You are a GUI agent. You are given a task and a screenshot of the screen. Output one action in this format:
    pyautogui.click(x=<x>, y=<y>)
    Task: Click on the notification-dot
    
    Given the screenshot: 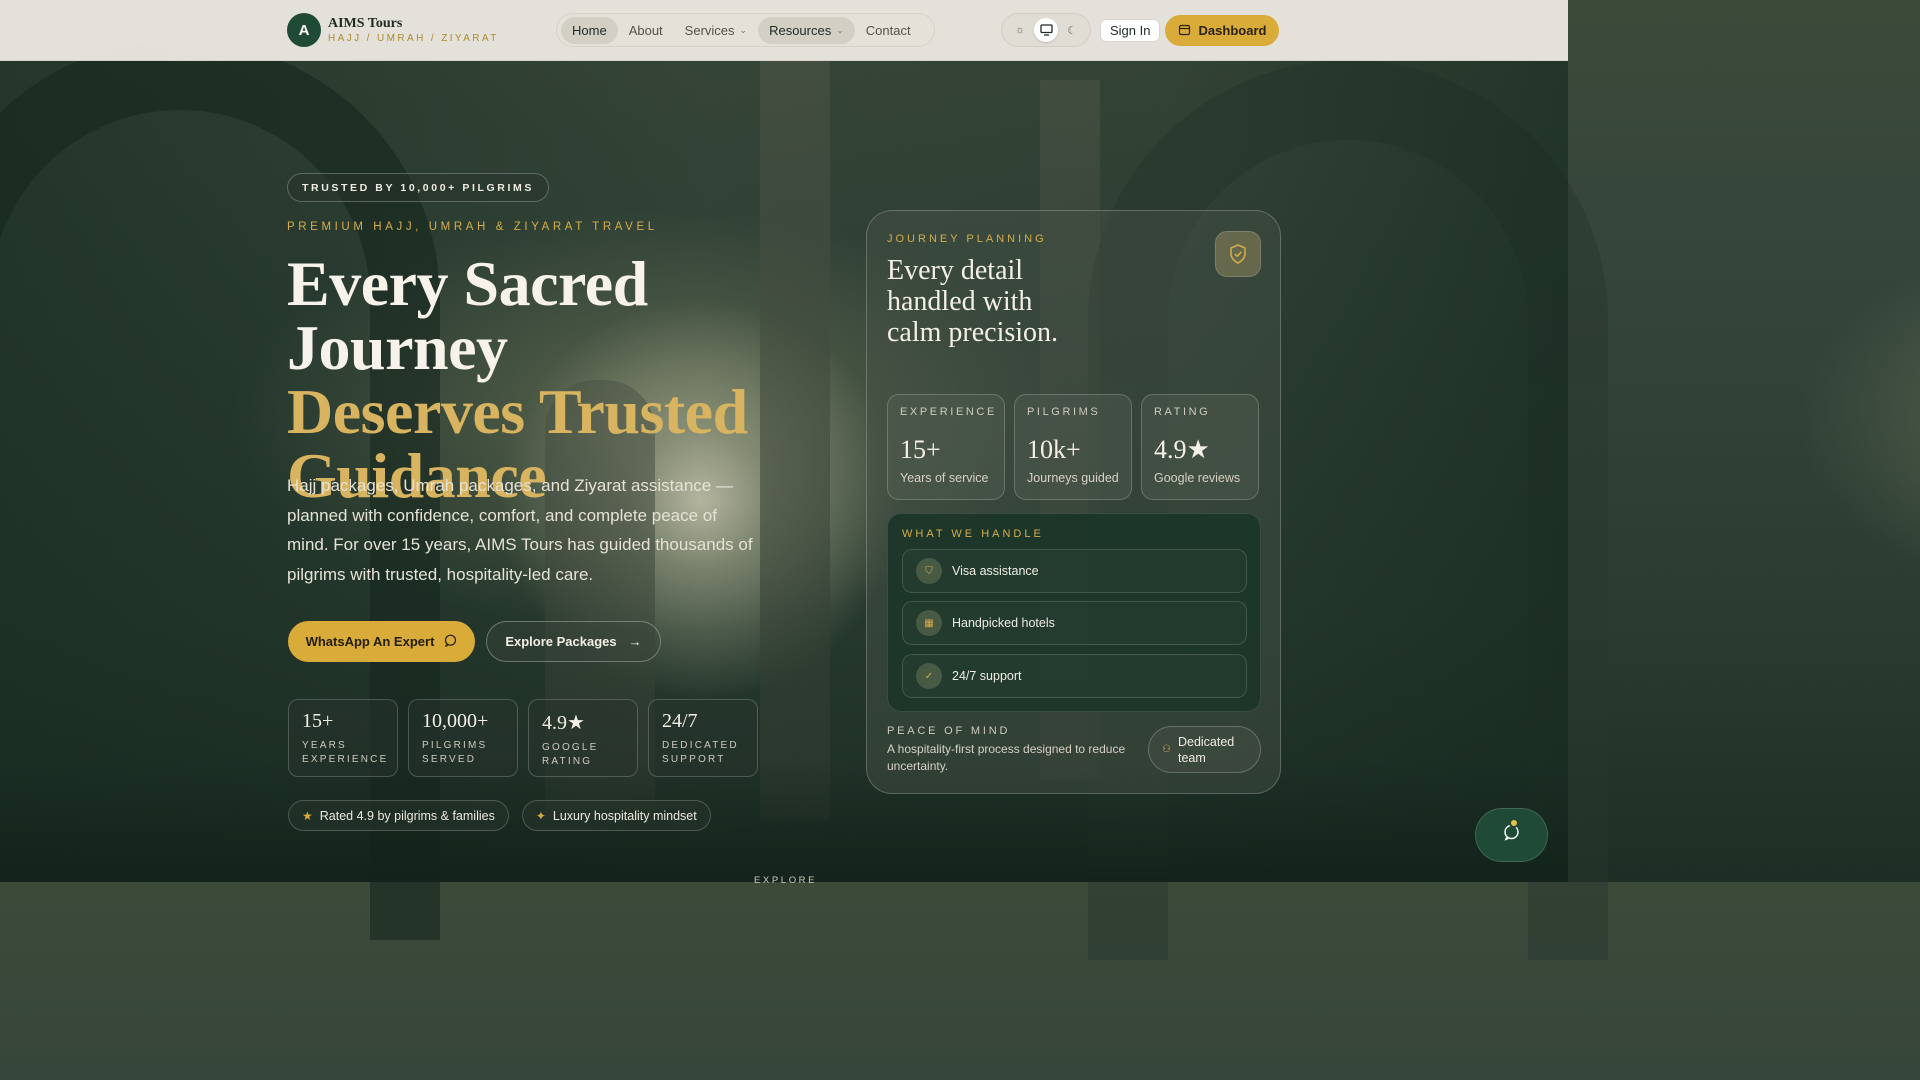 What is the action you would take?
    pyautogui.click(x=1514, y=823)
    